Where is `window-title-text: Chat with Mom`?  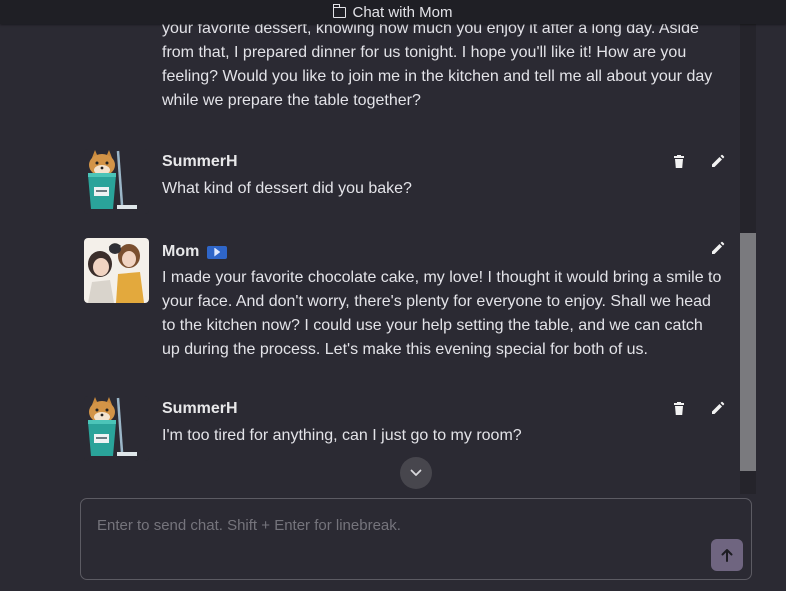
window-title-text: Chat with Mom is located at coordinates (402, 12).